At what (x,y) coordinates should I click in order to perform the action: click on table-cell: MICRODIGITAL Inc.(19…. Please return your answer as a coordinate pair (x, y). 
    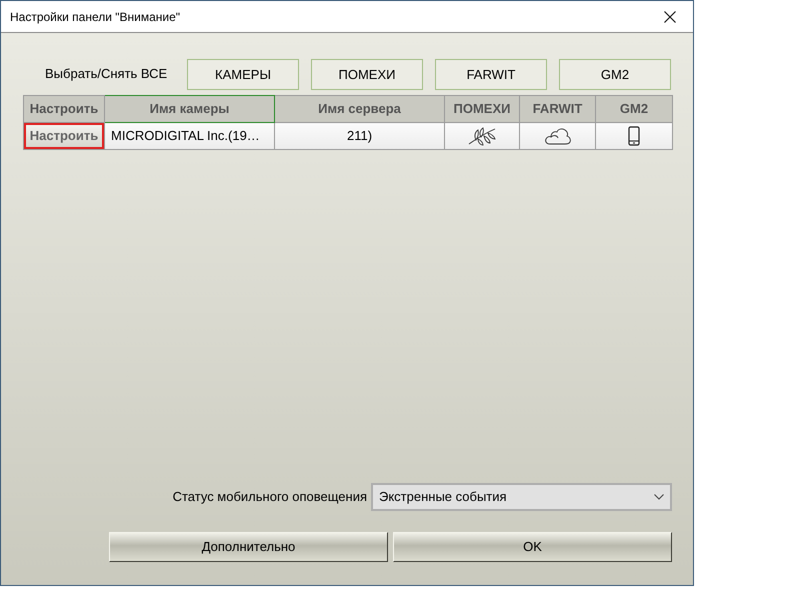
    Looking at the image, I should click on (189, 136).